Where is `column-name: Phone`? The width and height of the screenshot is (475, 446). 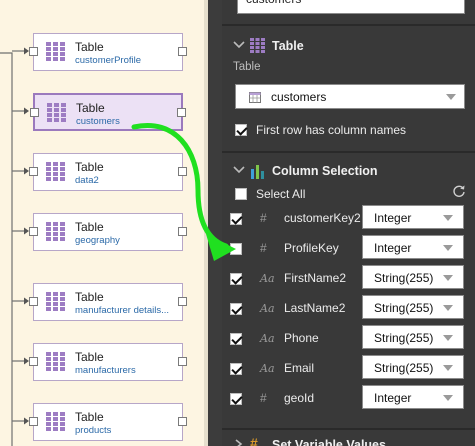 column-name: Phone is located at coordinates (301, 338).